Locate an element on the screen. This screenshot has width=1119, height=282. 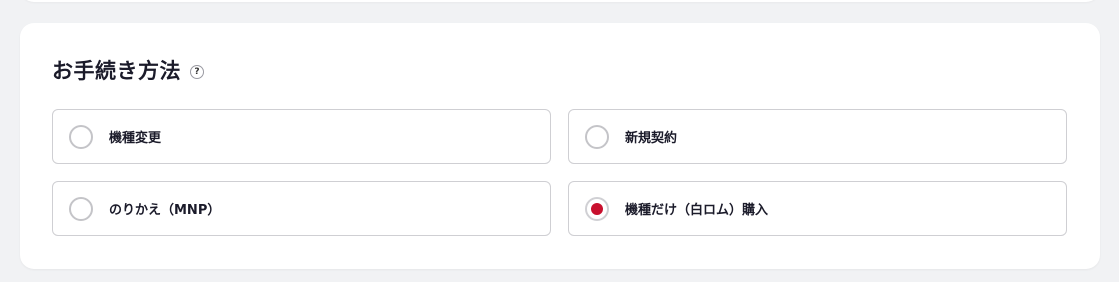
option-label: のりかえ（MNP） is located at coordinates (165, 210).